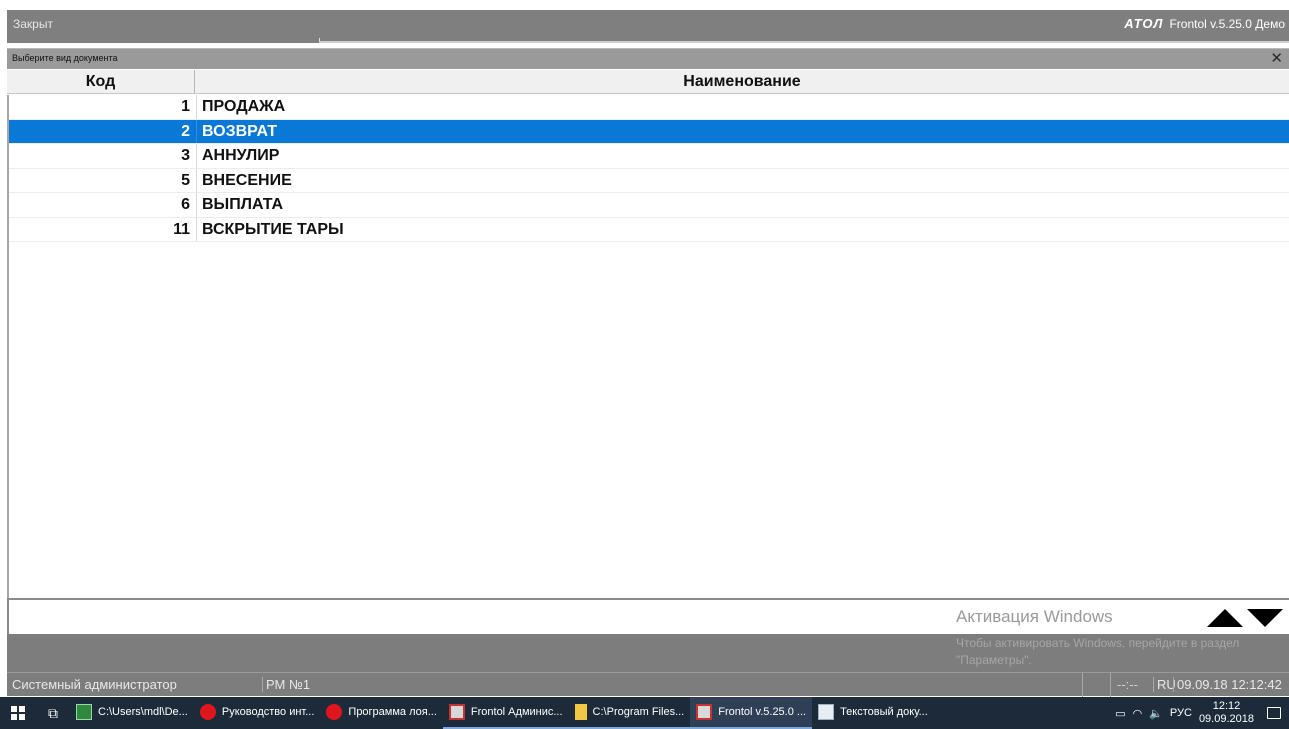 The height and width of the screenshot is (729, 1289). I want to click on row-name: АННУЛИР, so click(241, 155).